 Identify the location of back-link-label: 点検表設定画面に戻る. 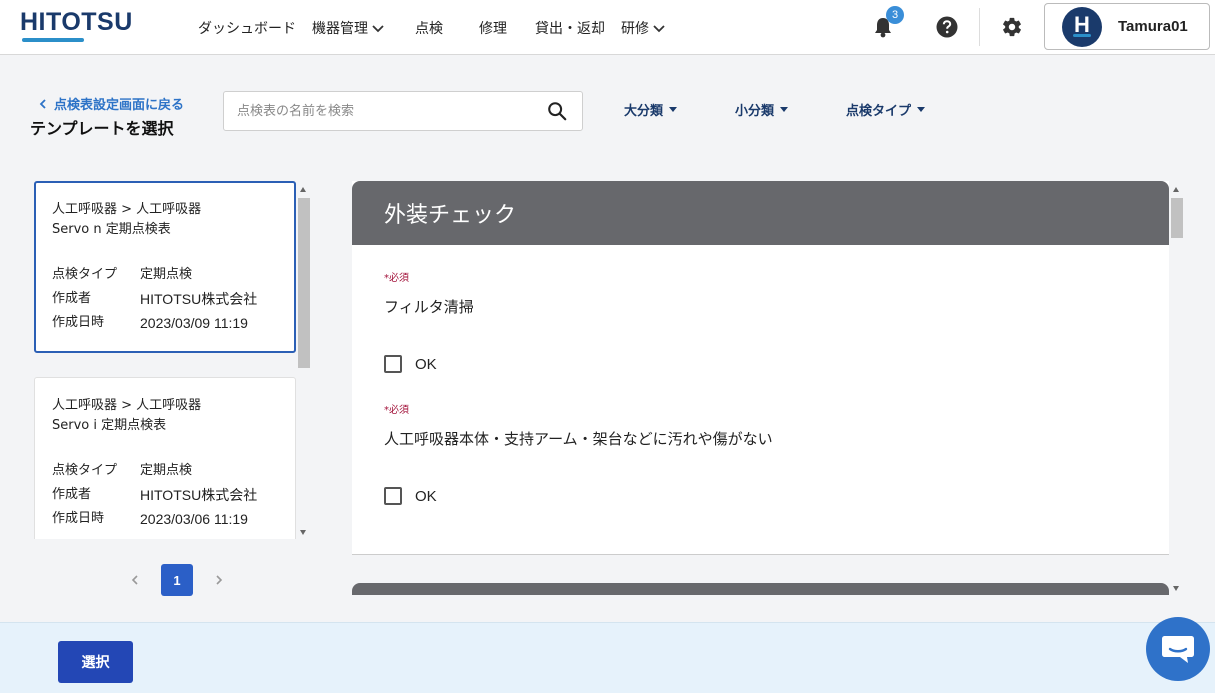
(119, 105).